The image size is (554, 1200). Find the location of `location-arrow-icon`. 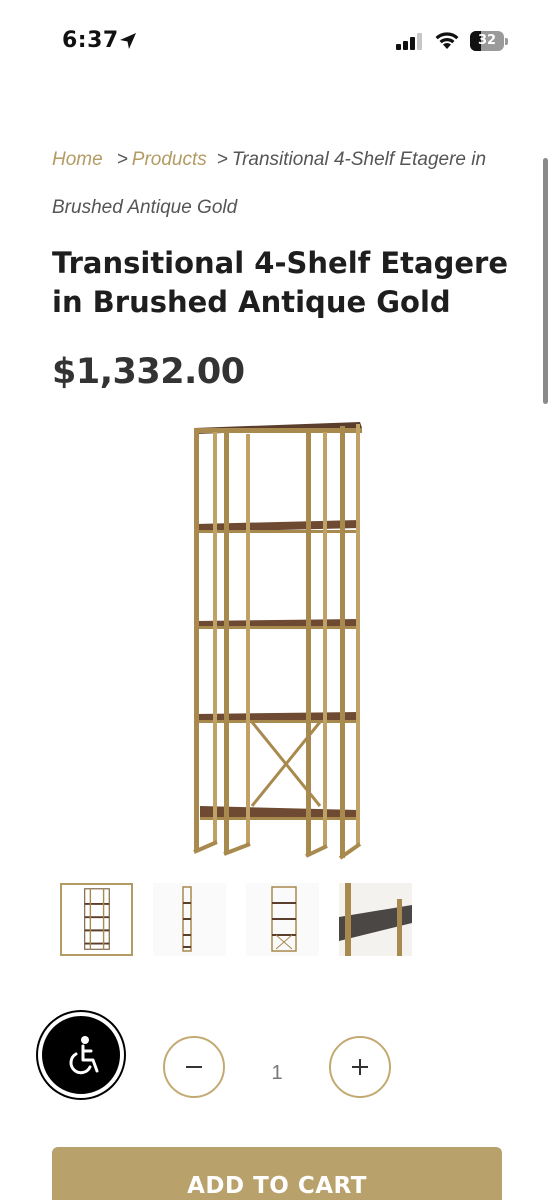

location-arrow-icon is located at coordinates (128, 41).